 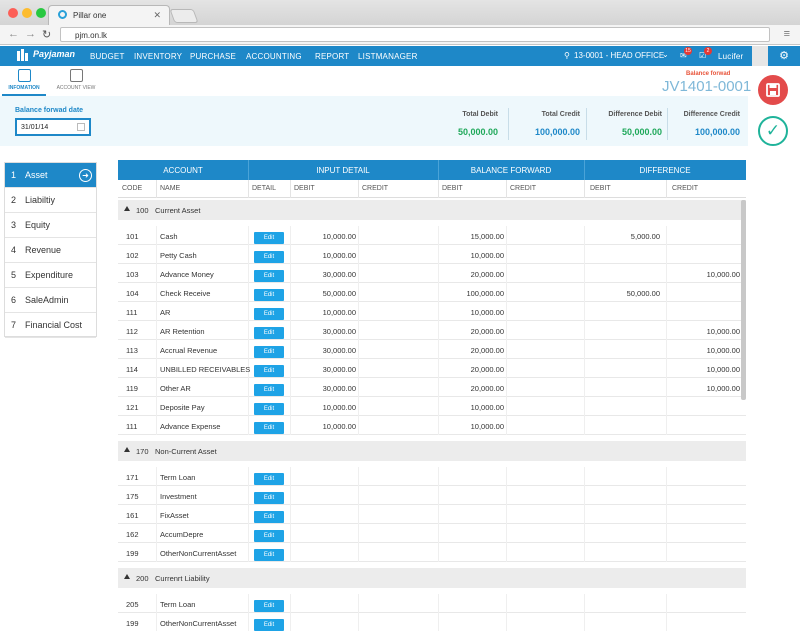 I want to click on browser-menu-icon: ≡, so click(x=787, y=34).